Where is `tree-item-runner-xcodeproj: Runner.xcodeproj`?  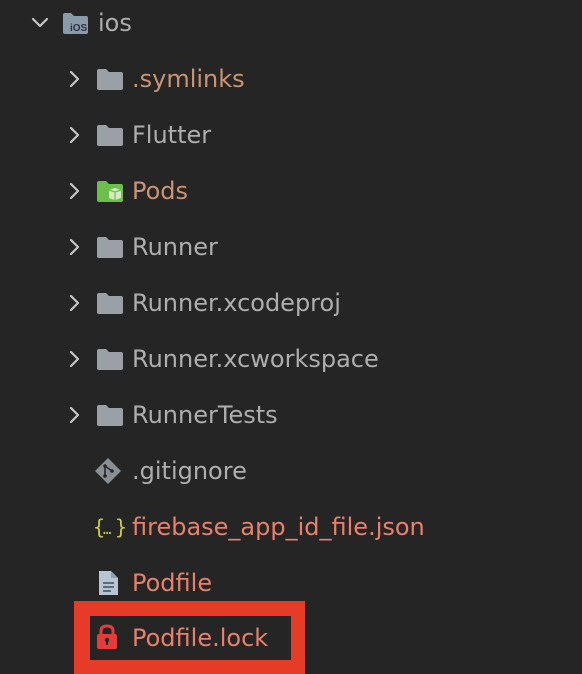 tree-item-runner-xcodeproj: Runner.xcodeproj is located at coordinates (291, 303).